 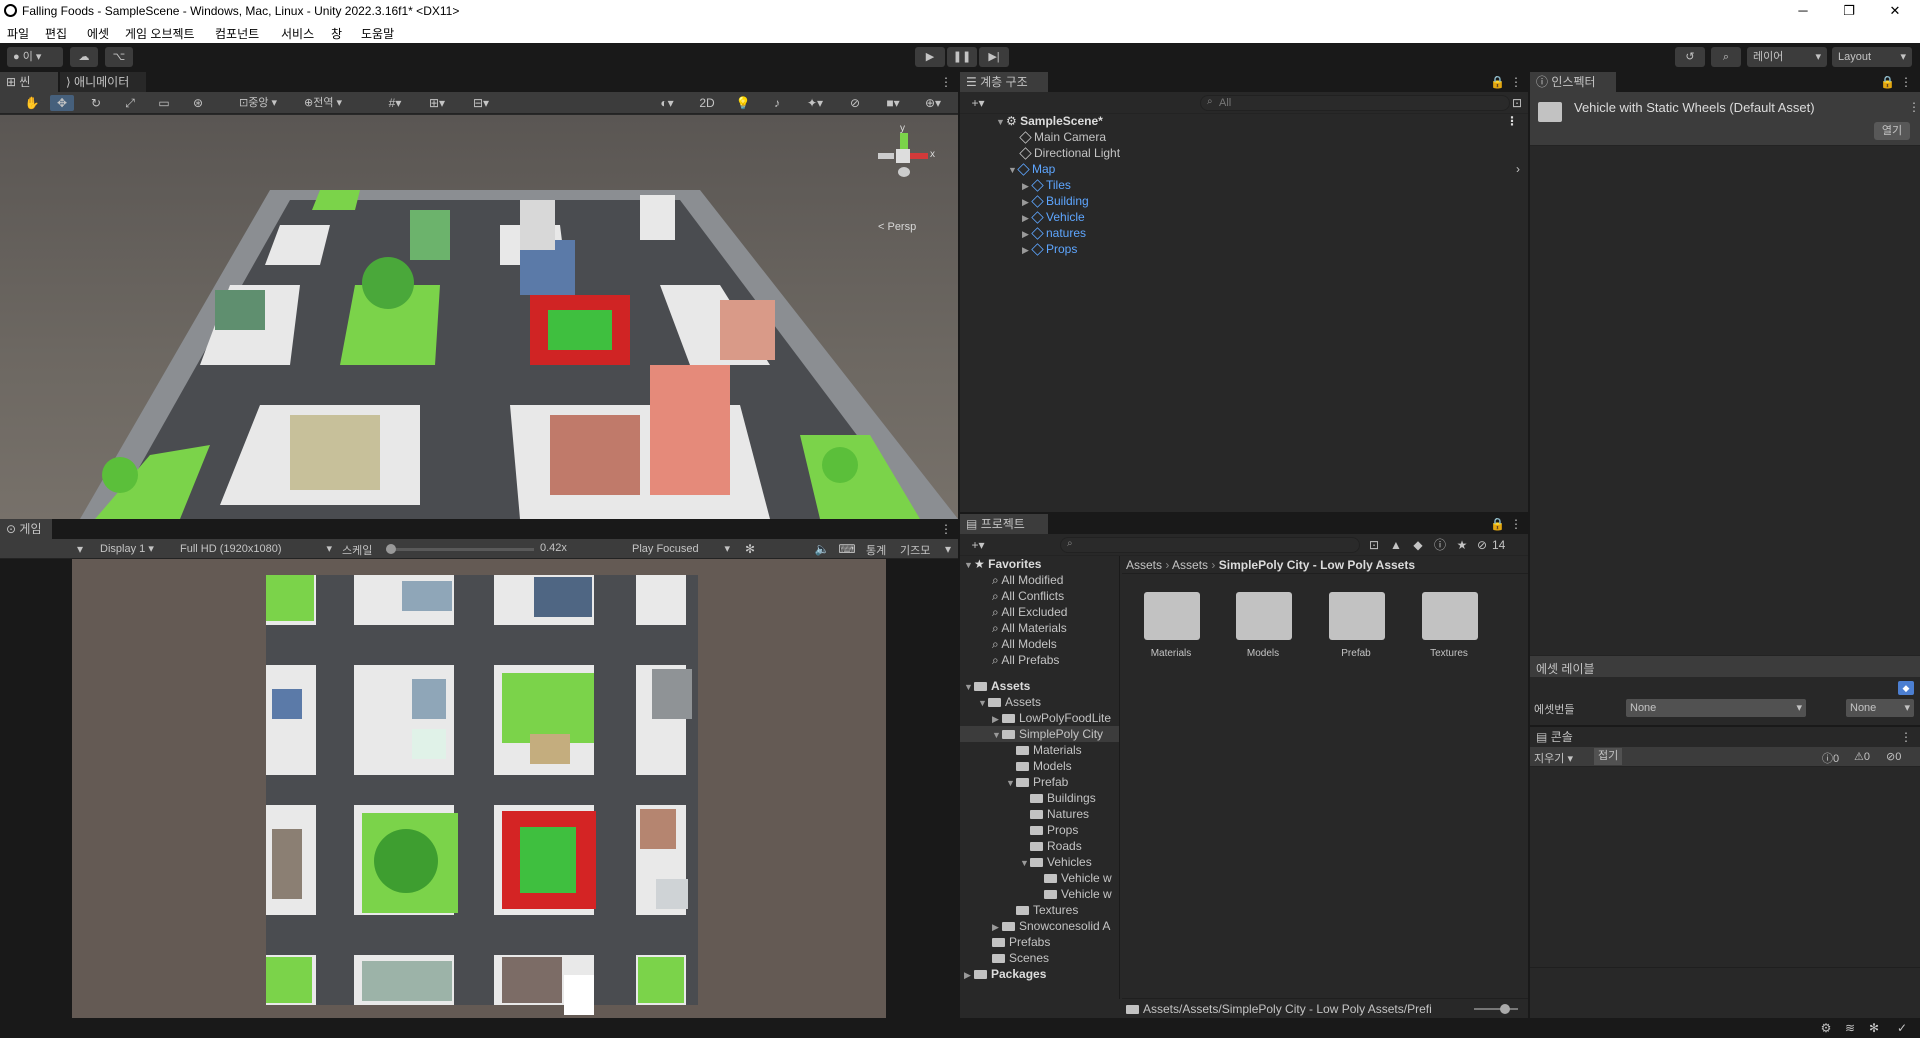 What do you see at coordinates (1037, 782) in the screenshot?
I see `tree-item: ▼ Prefab` at bounding box center [1037, 782].